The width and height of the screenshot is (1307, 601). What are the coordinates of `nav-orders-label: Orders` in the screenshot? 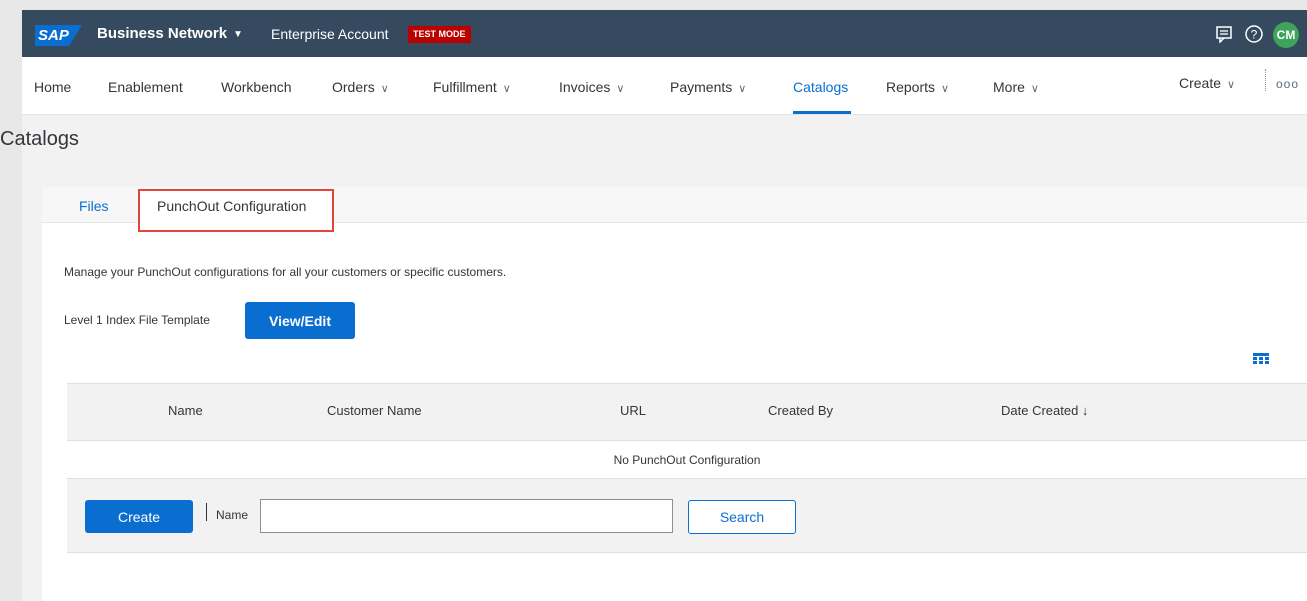 It's located at (353, 87).